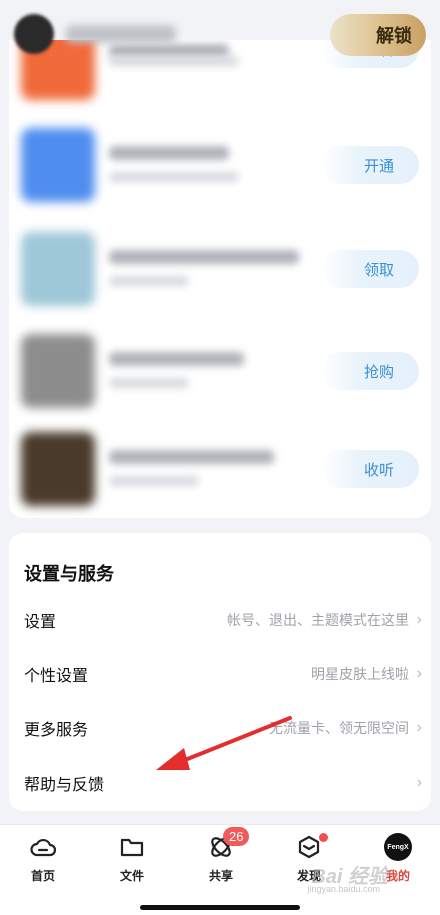  What do you see at coordinates (370, 371) in the screenshot?
I see `promo-action-button: 抢购` at bounding box center [370, 371].